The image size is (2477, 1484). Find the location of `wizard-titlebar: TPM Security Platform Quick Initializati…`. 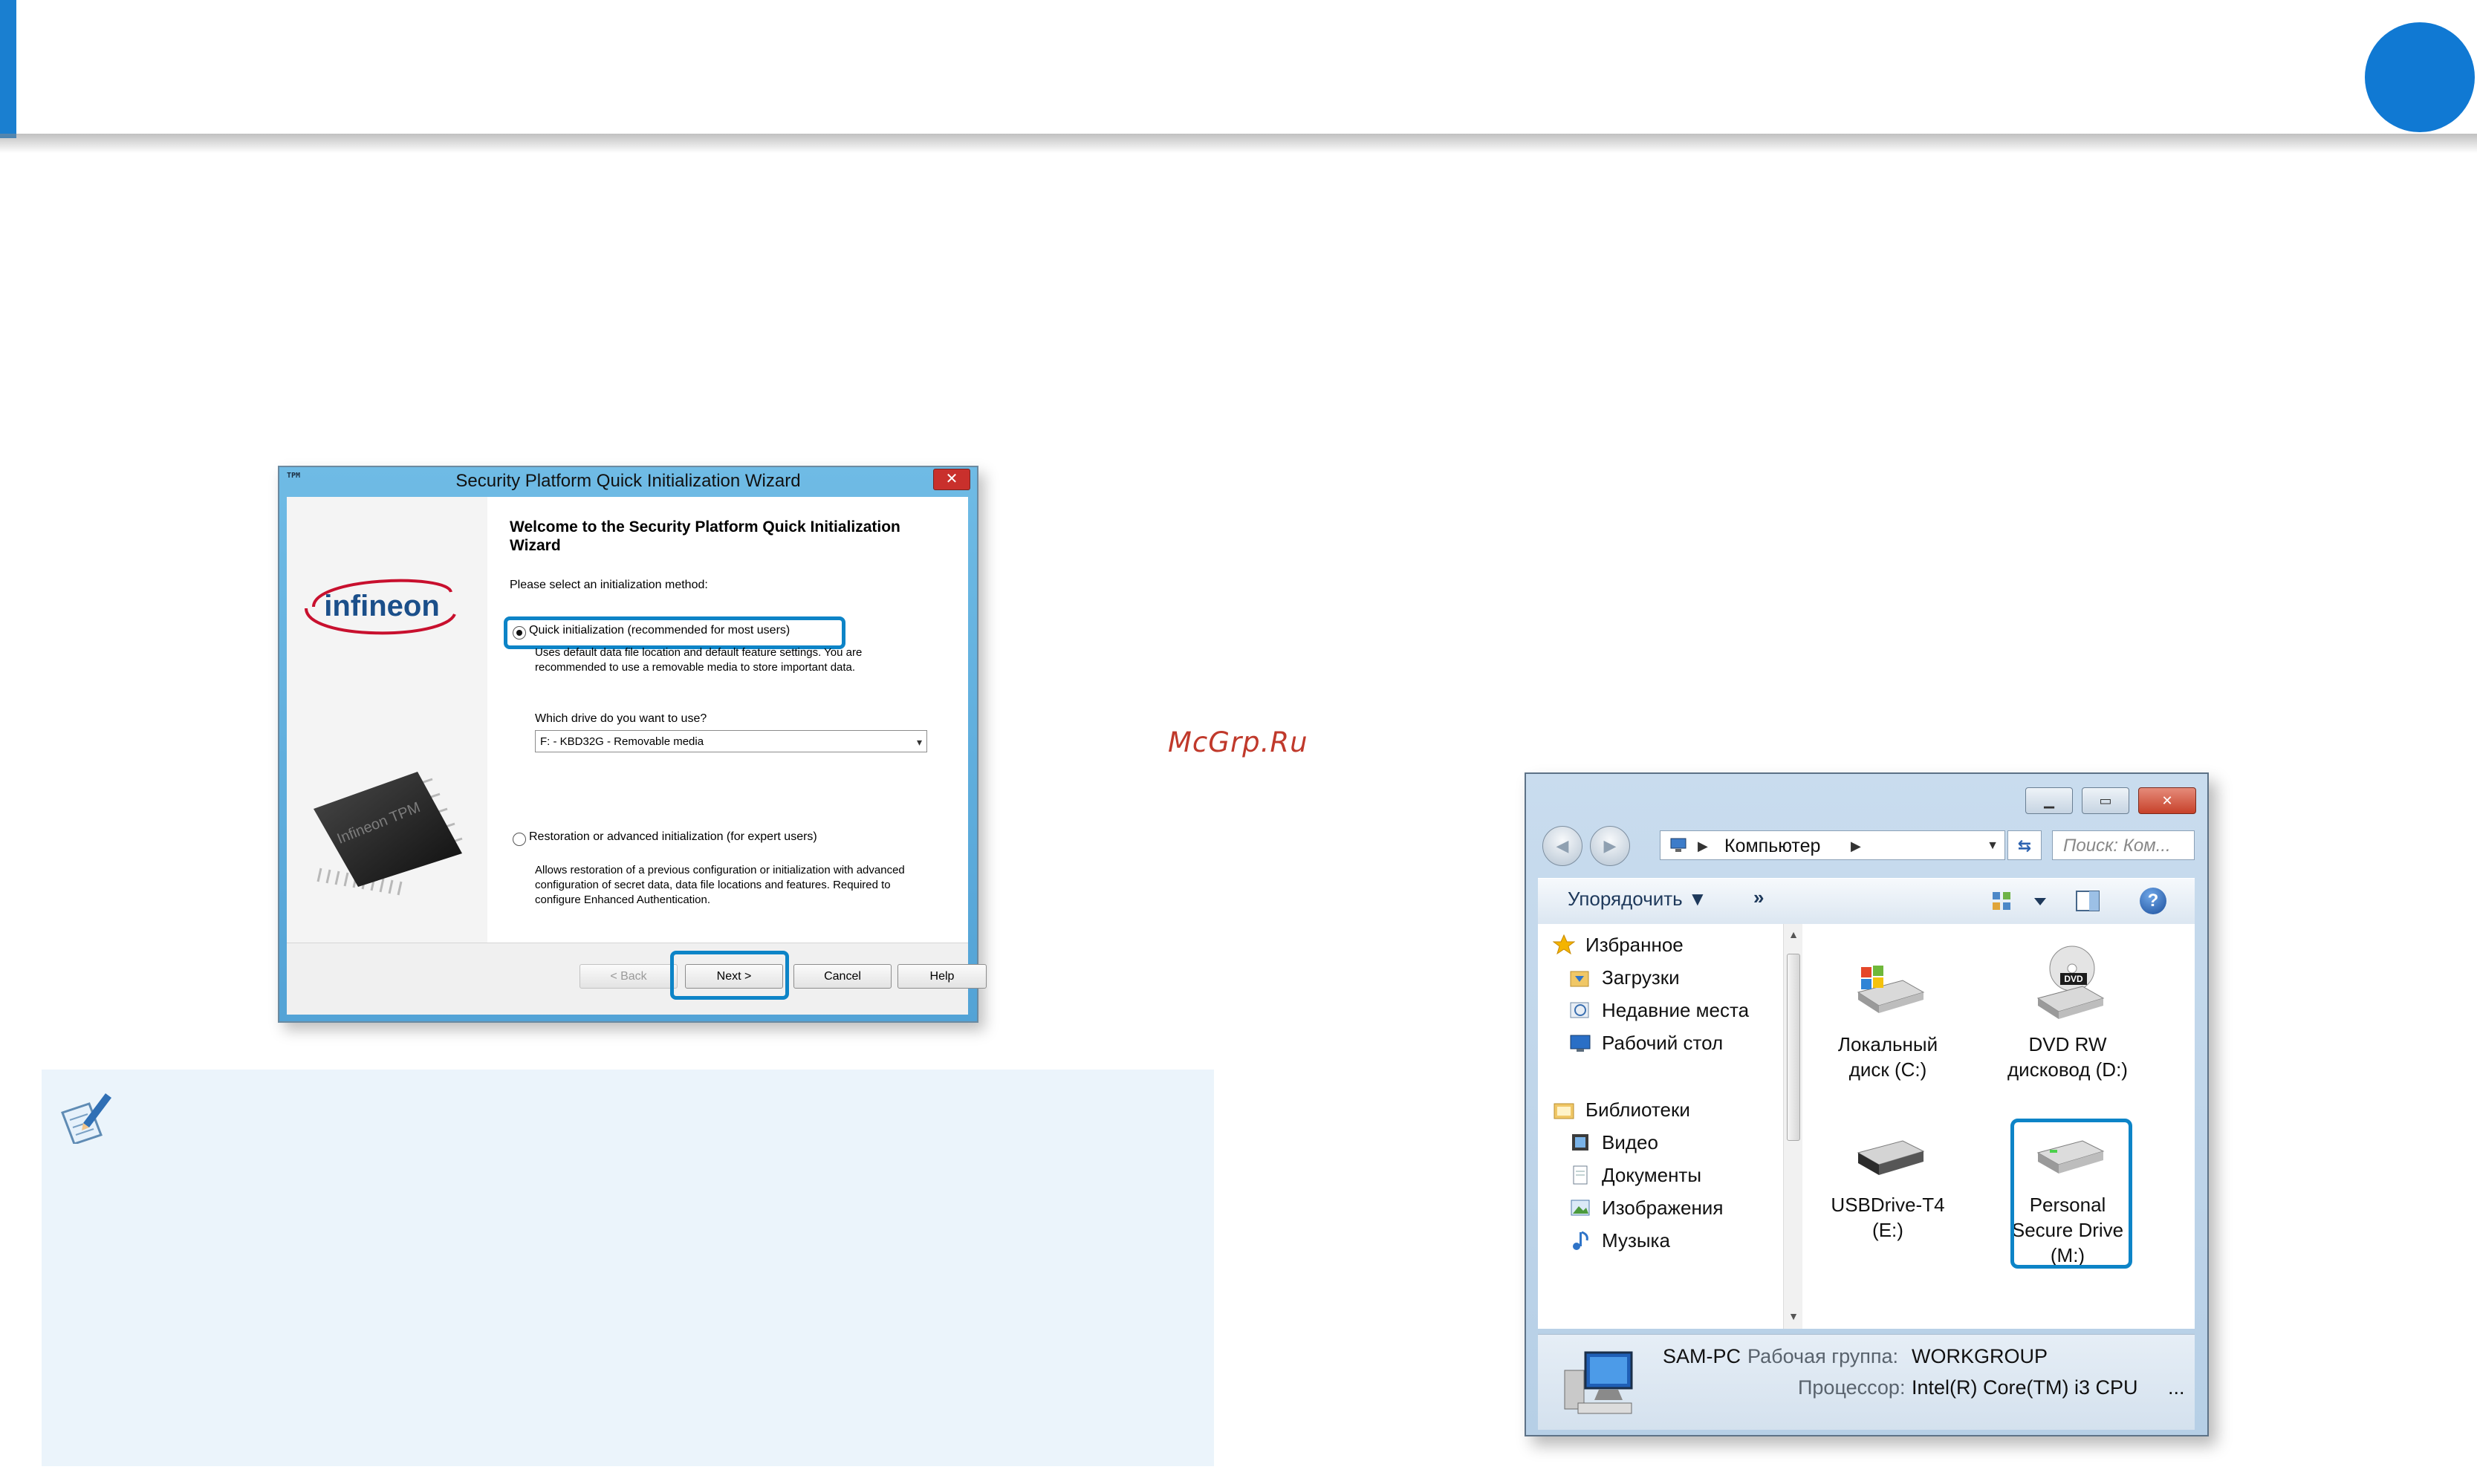

wizard-titlebar: TPM Security Platform Quick Initializati… is located at coordinates (628, 481).